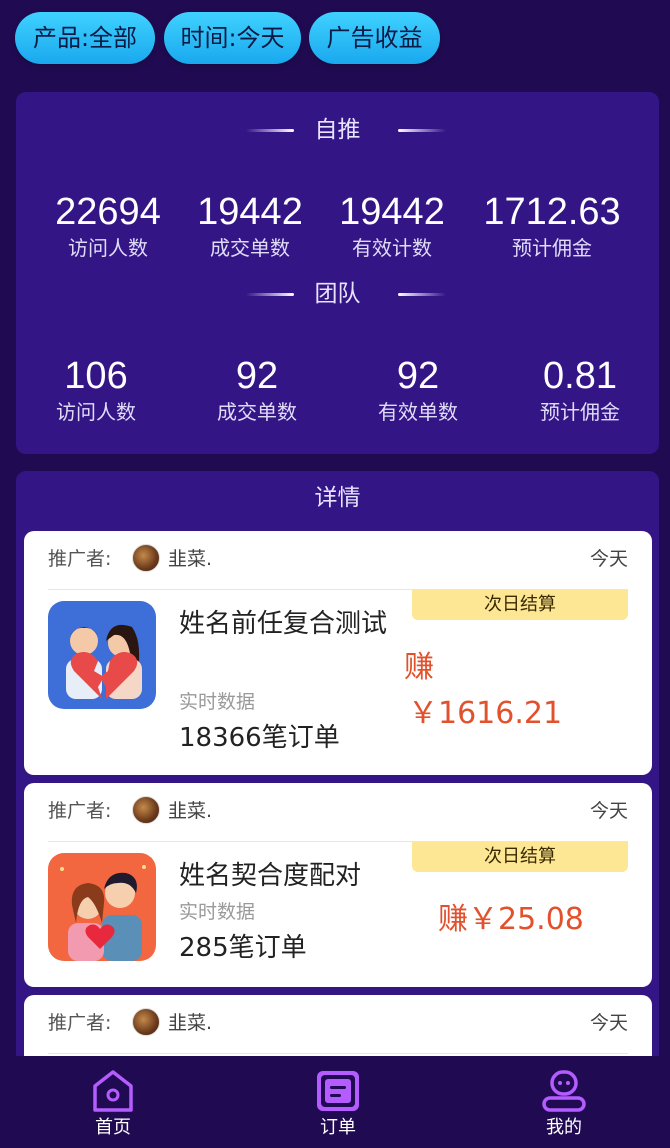 This screenshot has height=1148, width=670. I want to click on filter-bar: 产品:全部 时间:今天 广告收益, so click(335, 38).